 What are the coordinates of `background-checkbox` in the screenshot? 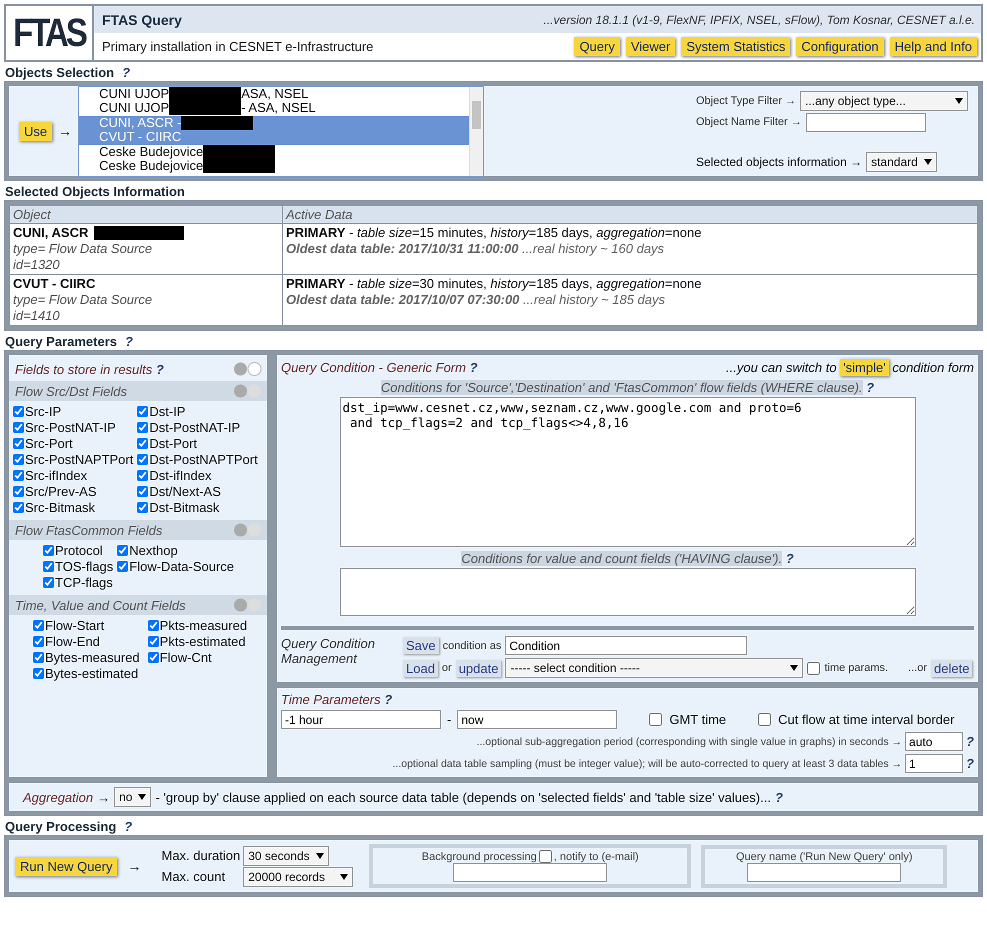 It's located at (545, 856).